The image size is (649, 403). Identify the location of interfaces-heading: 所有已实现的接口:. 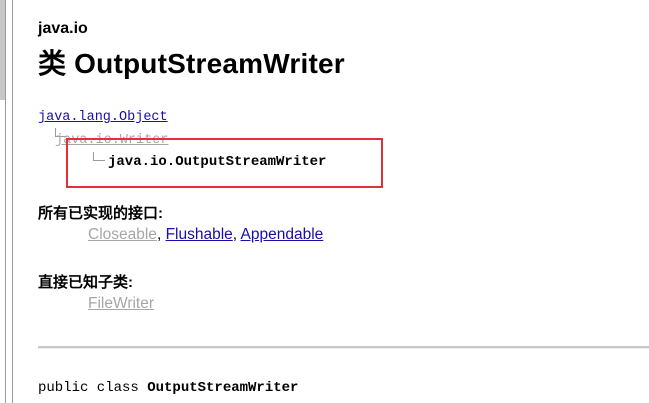
(100, 213).